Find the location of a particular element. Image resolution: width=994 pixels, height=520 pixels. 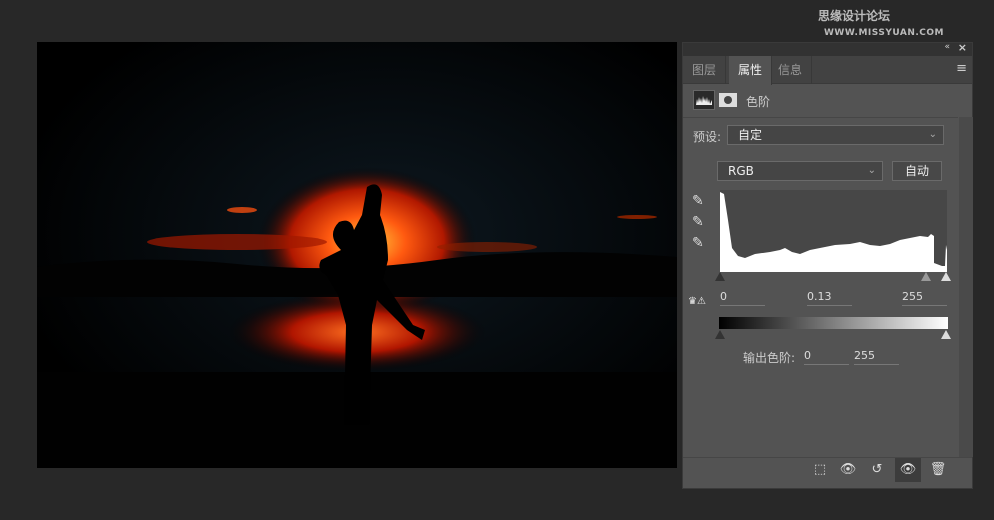

adjustment-title: 色阶 is located at coordinates (758, 102).